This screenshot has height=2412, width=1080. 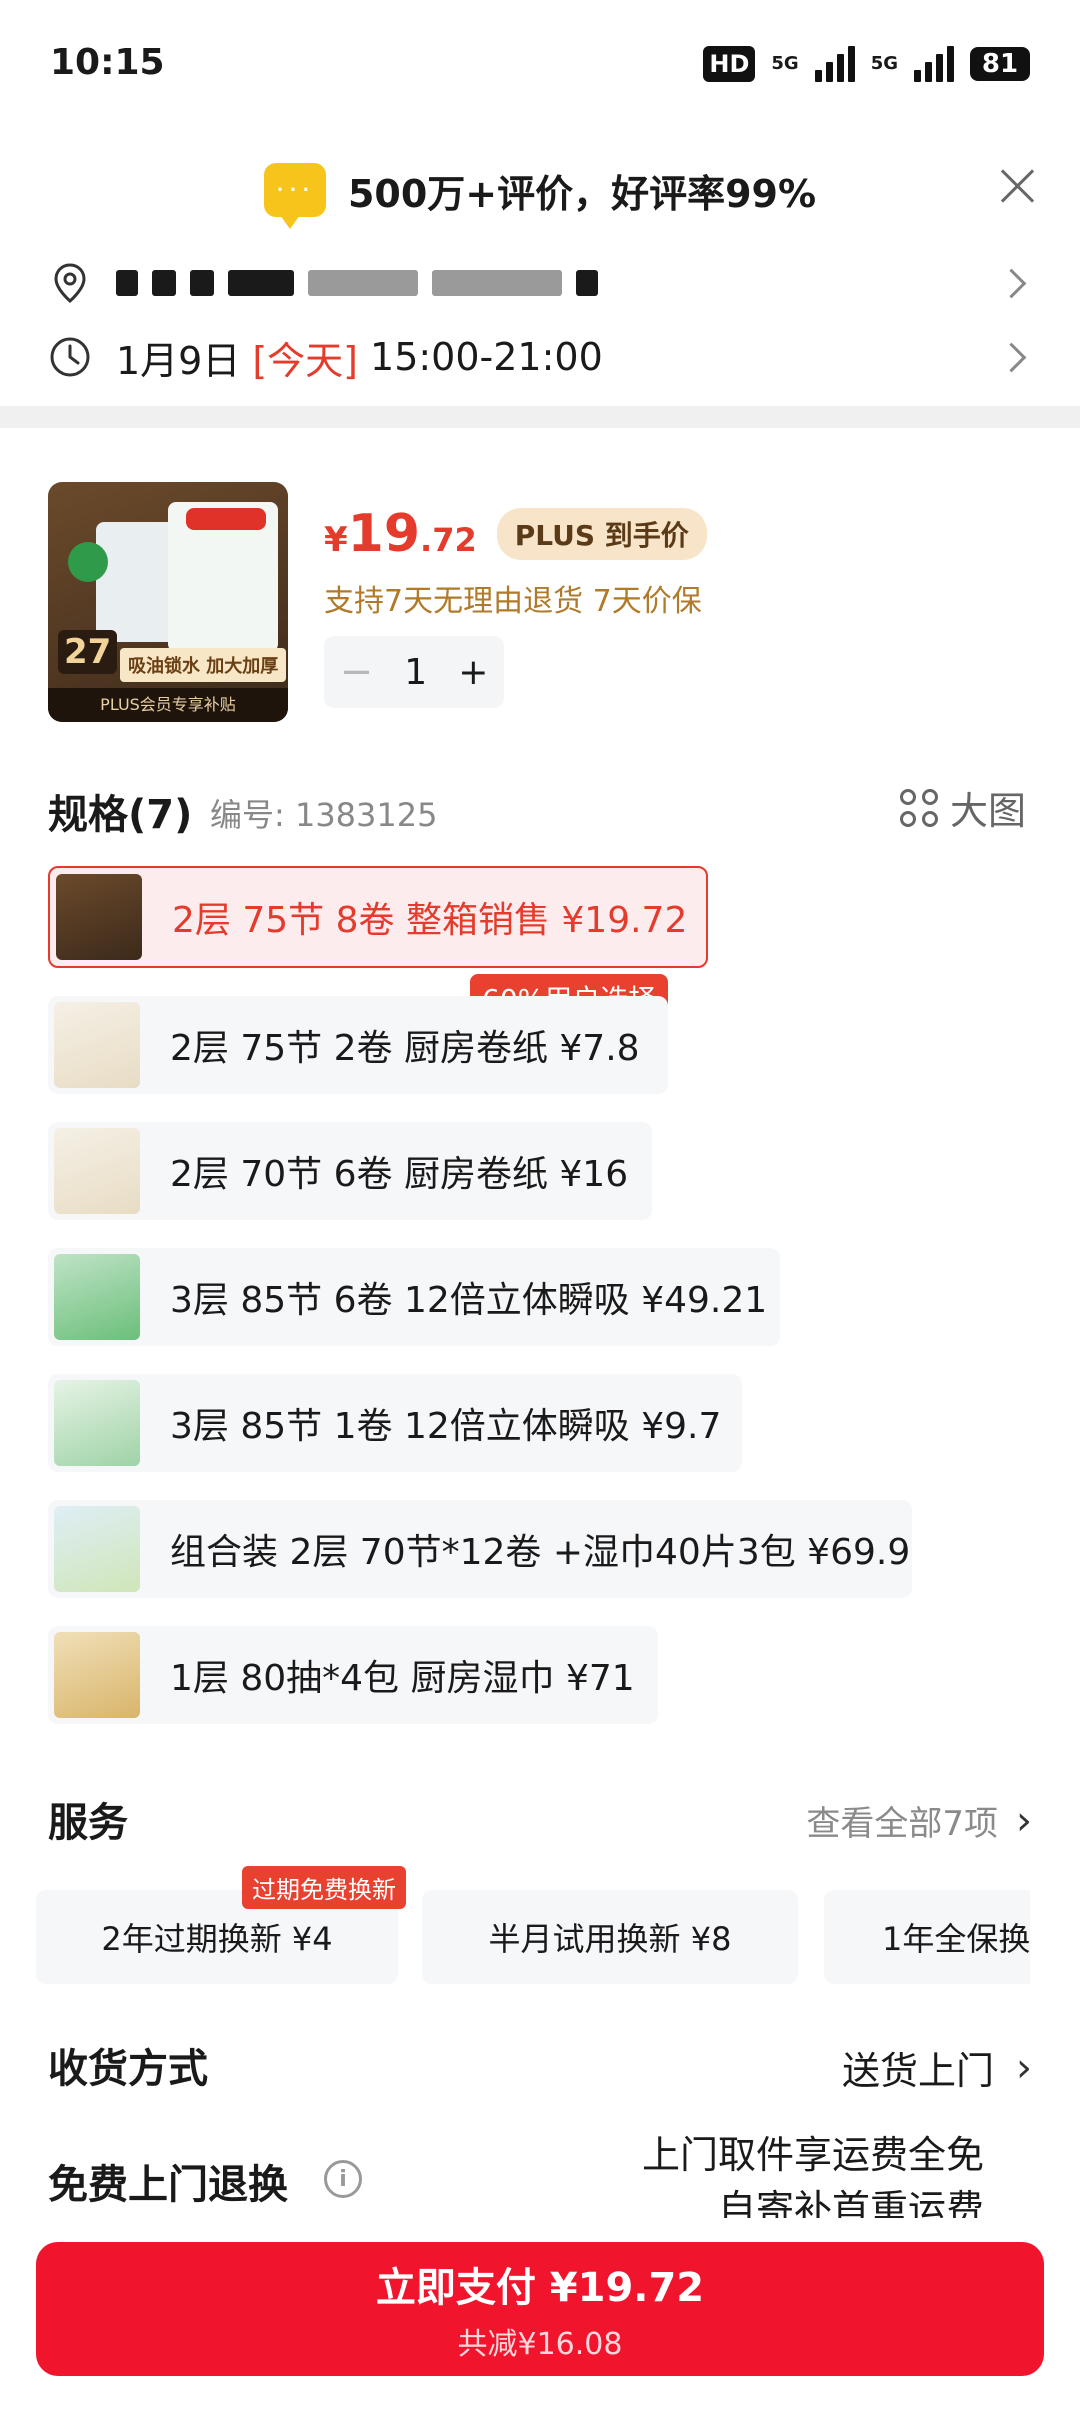 I want to click on spec-option-label: 3层 85节 1卷 12倍立体瞬吸 ¥9.7, so click(x=446, y=1426).